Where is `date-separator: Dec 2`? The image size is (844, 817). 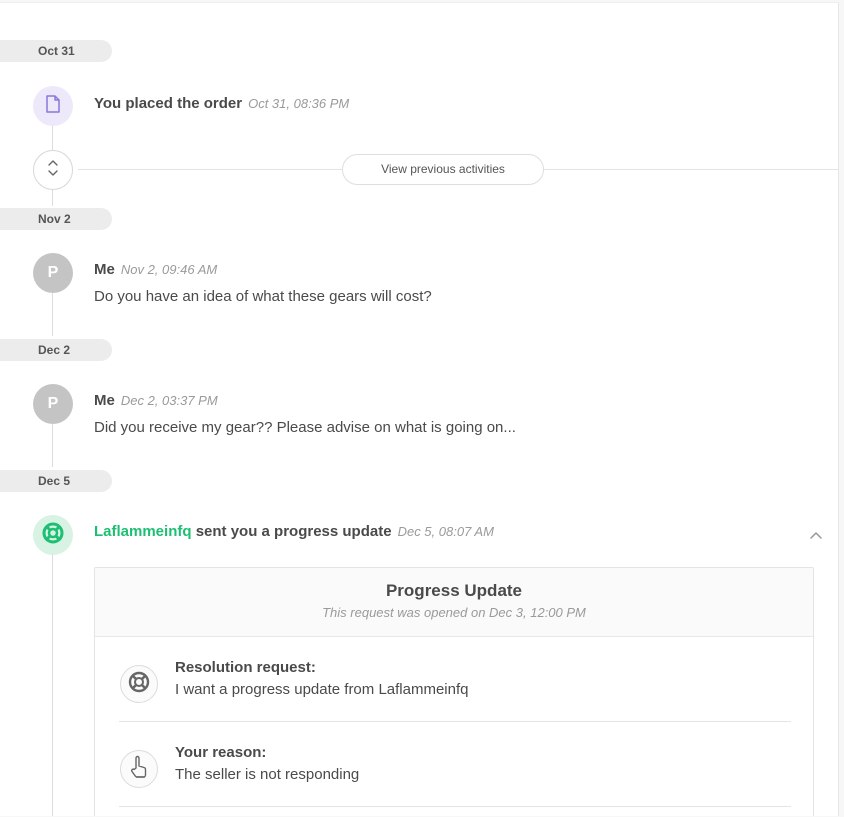 date-separator: Dec 2 is located at coordinates (56, 350).